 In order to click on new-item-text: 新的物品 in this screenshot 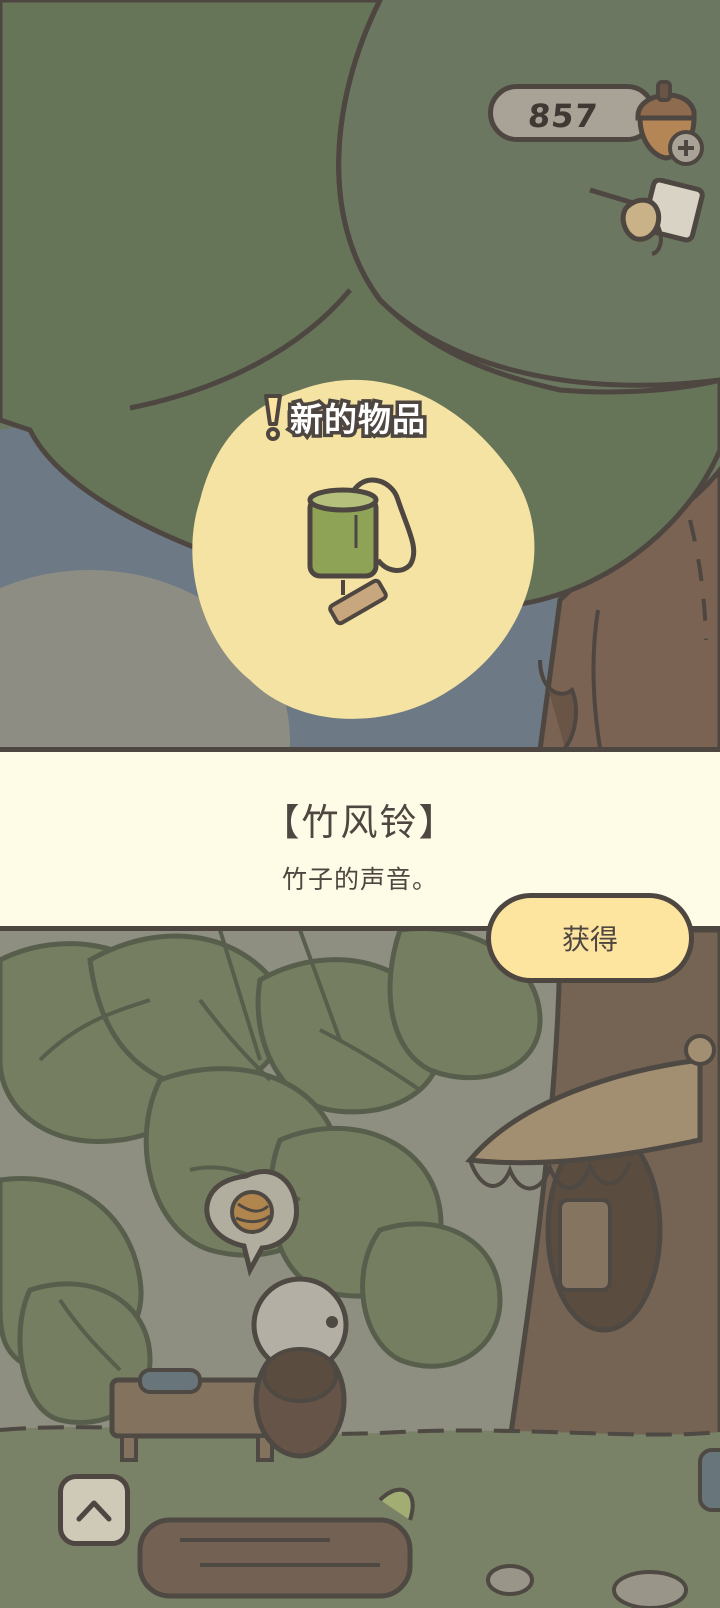, I will do `click(358, 420)`.